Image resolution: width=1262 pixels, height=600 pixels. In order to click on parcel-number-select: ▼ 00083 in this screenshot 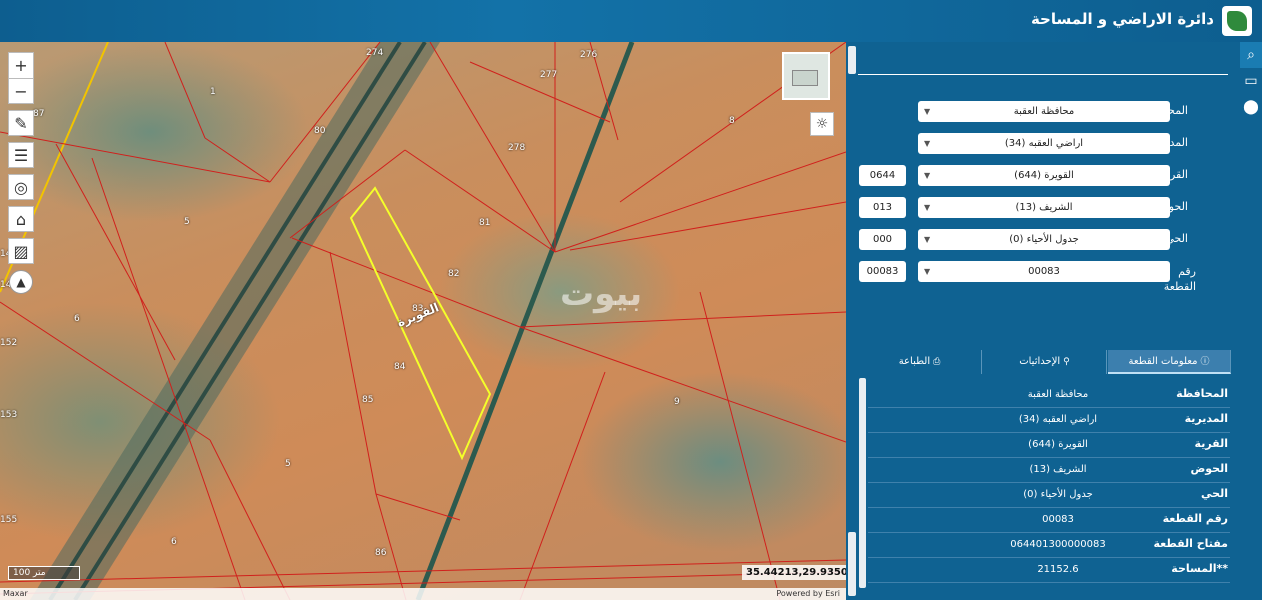, I will do `click(1044, 271)`.